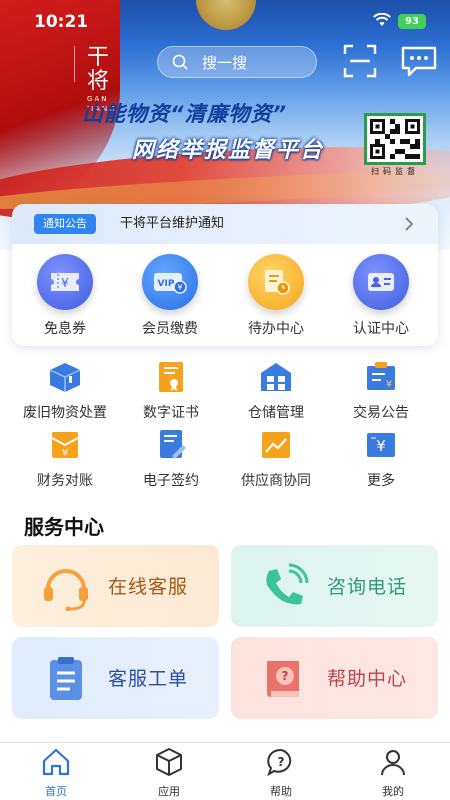  What do you see at coordinates (169, 791) in the screenshot?
I see `tab-label: 应用` at bounding box center [169, 791].